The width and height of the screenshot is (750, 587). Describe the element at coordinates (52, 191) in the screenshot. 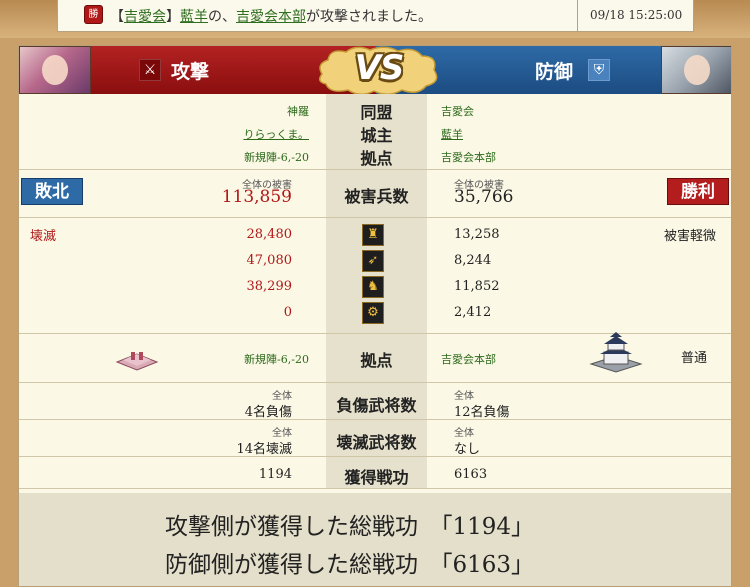

I see `defeat-badge: 敗北` at that location.